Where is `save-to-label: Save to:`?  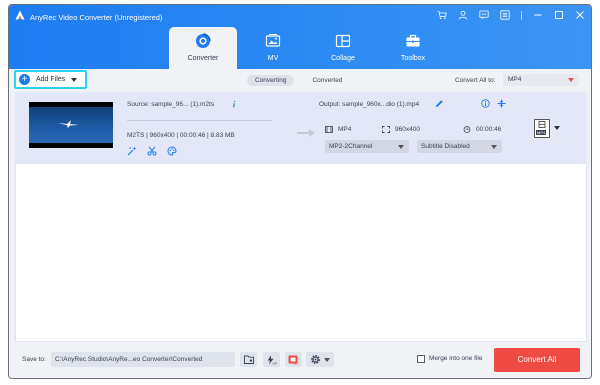 save-to-label: Save to: is located at coordinates (34, 359).